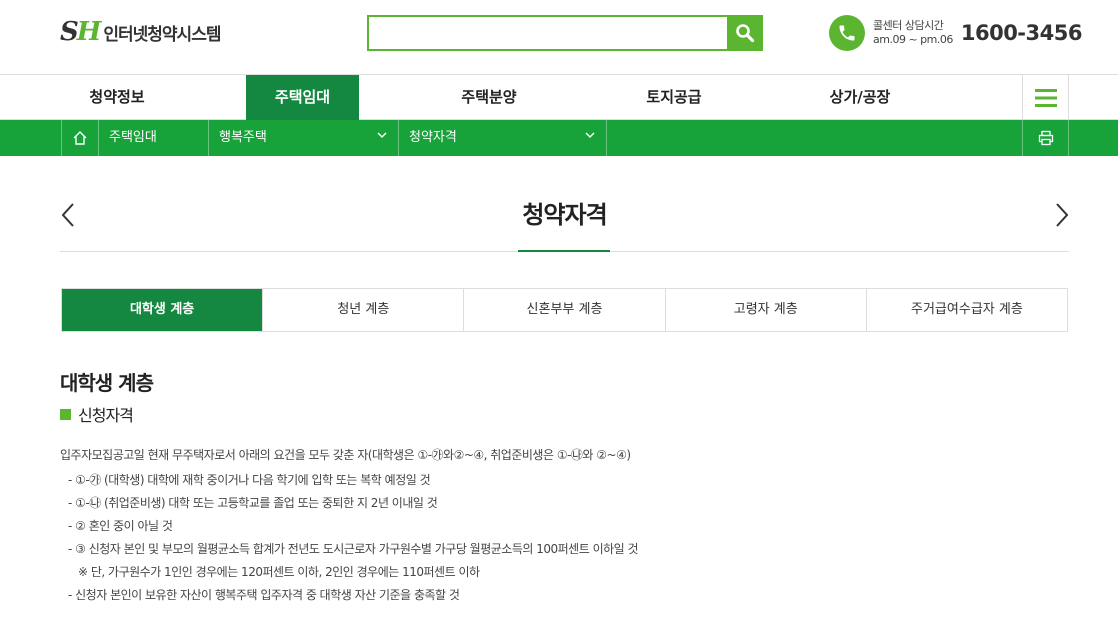 The width and height of the screenshot is (1118, 621). Describe the element at coordinates (814, 138) in the screenshot. I see `location-spacer` at that location.